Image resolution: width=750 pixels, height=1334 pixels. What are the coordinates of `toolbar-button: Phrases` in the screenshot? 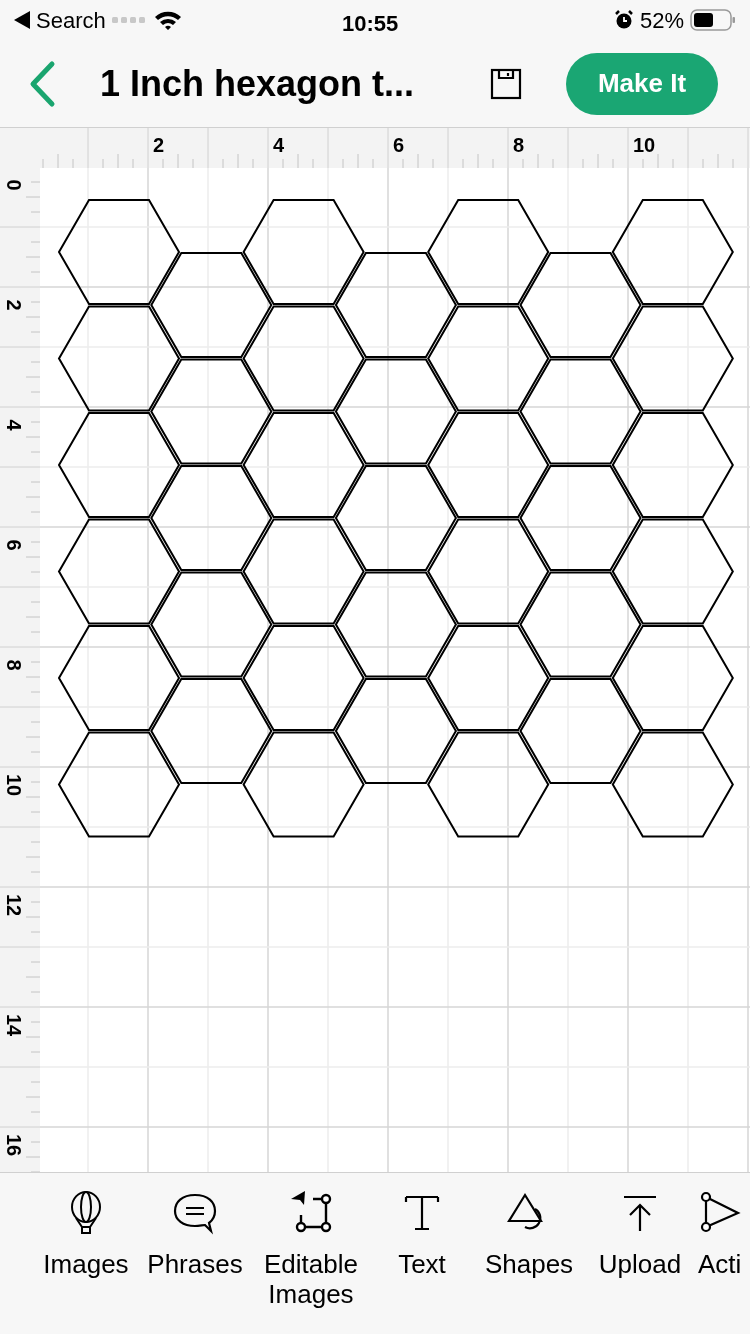 It's located at (195, 1234).